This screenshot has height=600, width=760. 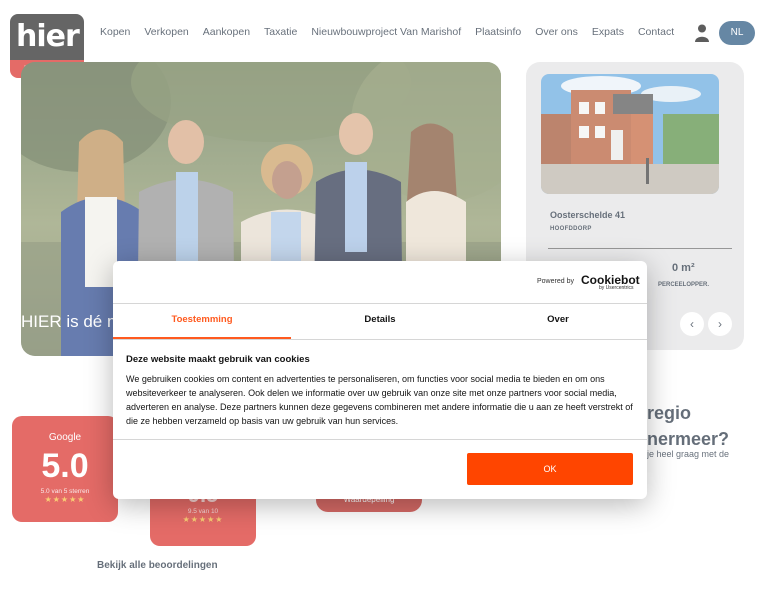 I want to click on tab-details: Details, so click(x=380, y=319).